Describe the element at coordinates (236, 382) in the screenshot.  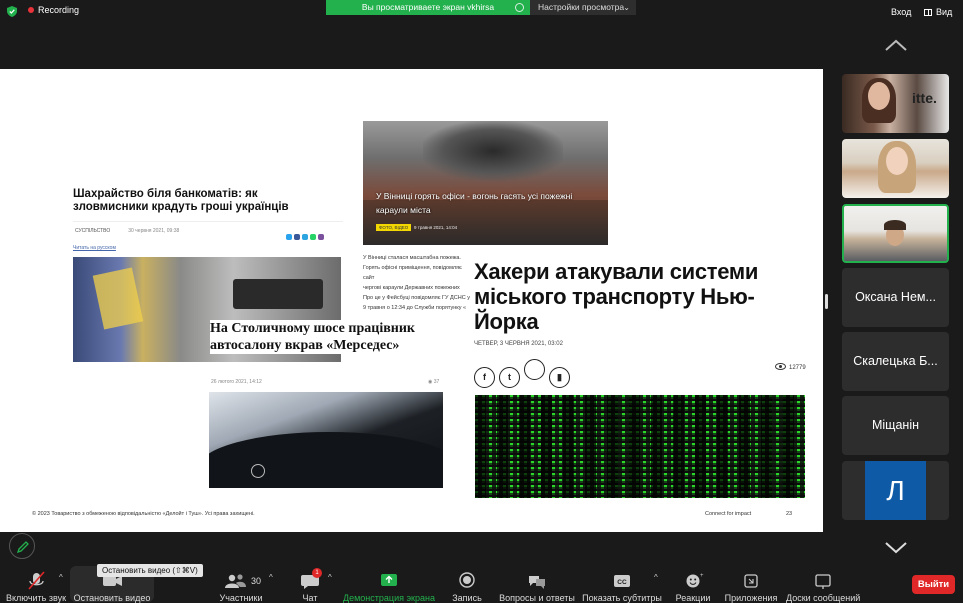
I see `mercedes-article-date: 26 лютого 2021, 14:12` at that location.